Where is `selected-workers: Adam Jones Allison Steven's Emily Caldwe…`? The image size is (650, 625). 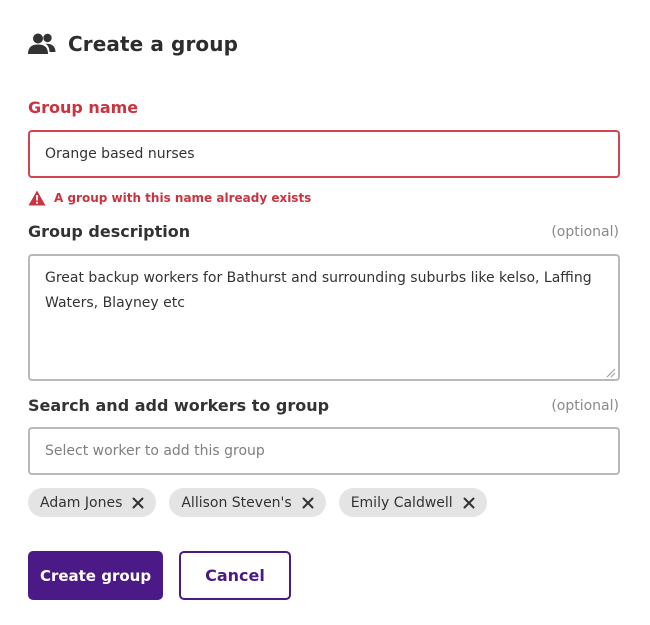
selected-workers: Adam Jones Allison Steven's Emily Caldwe… is located at coordinates (257, 502).